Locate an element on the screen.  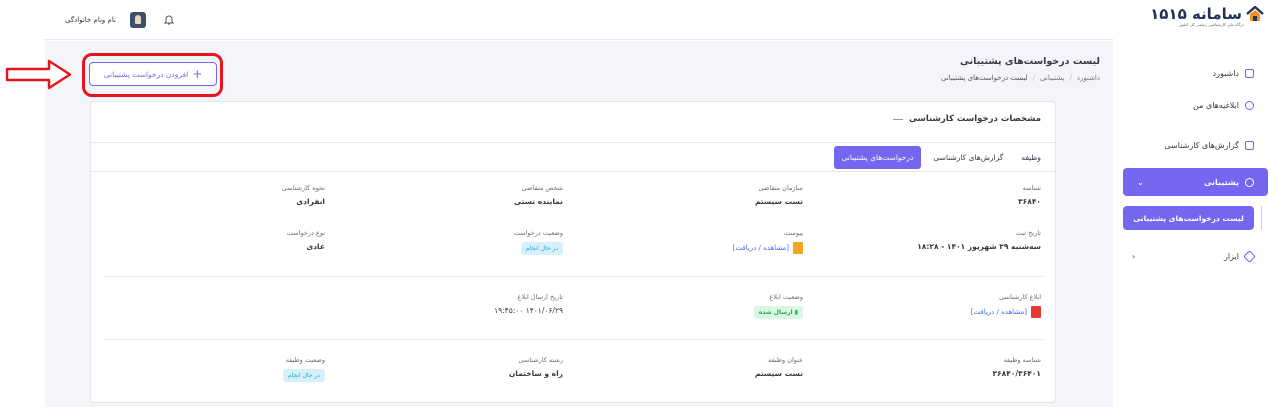
bell-icon is located at coordinates (169, 20).